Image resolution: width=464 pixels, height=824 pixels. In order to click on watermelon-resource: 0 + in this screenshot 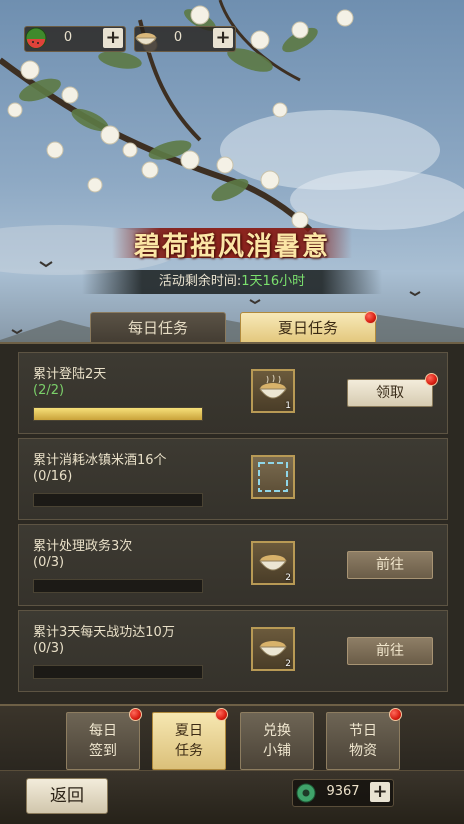, I will do `click(75, 39)`.